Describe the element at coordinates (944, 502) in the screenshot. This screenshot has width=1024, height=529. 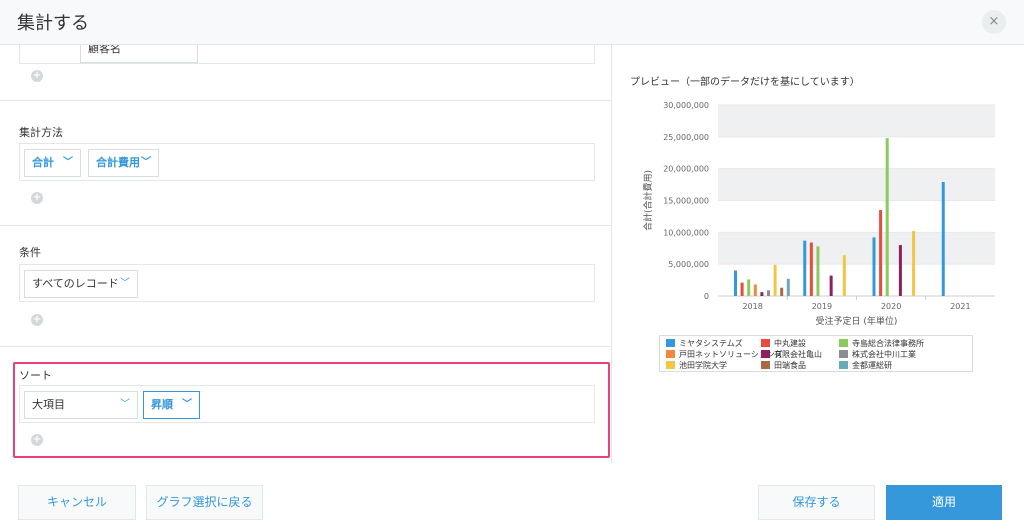
I see `apply-button: 適用` at that location.